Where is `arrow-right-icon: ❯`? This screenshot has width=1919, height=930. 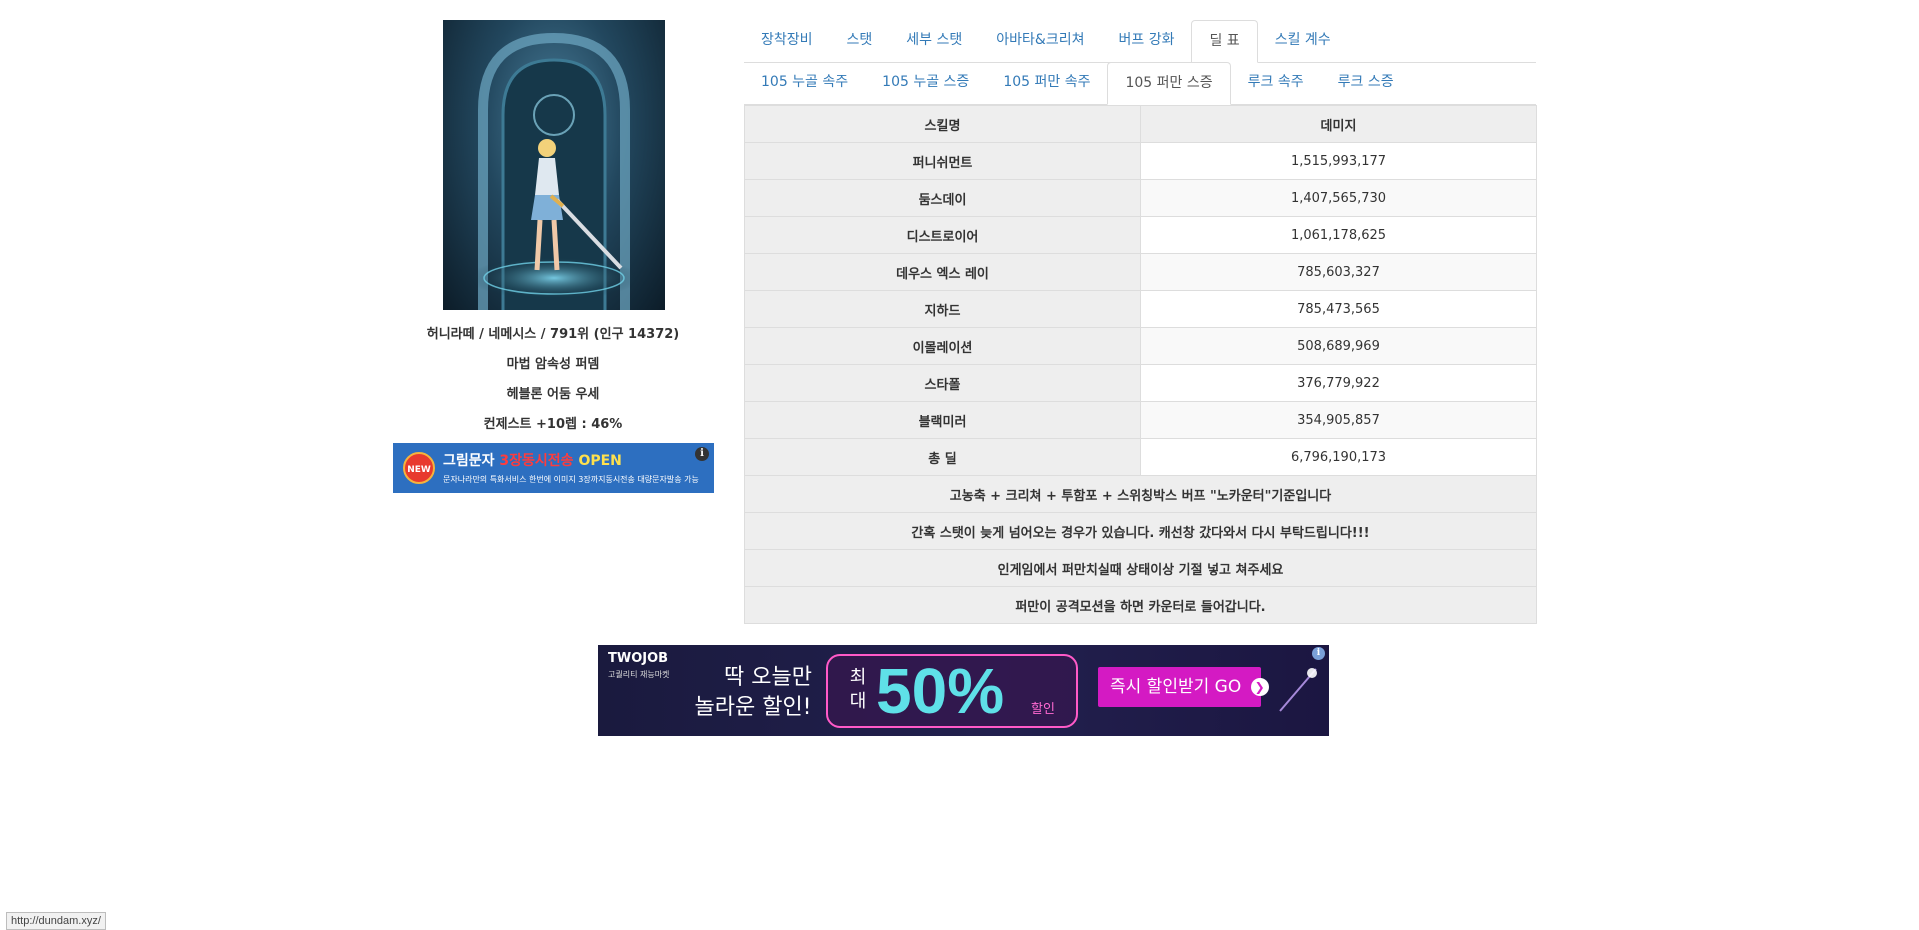
arrow-right-icon: ❯ is located at coordinates (1259, 687).